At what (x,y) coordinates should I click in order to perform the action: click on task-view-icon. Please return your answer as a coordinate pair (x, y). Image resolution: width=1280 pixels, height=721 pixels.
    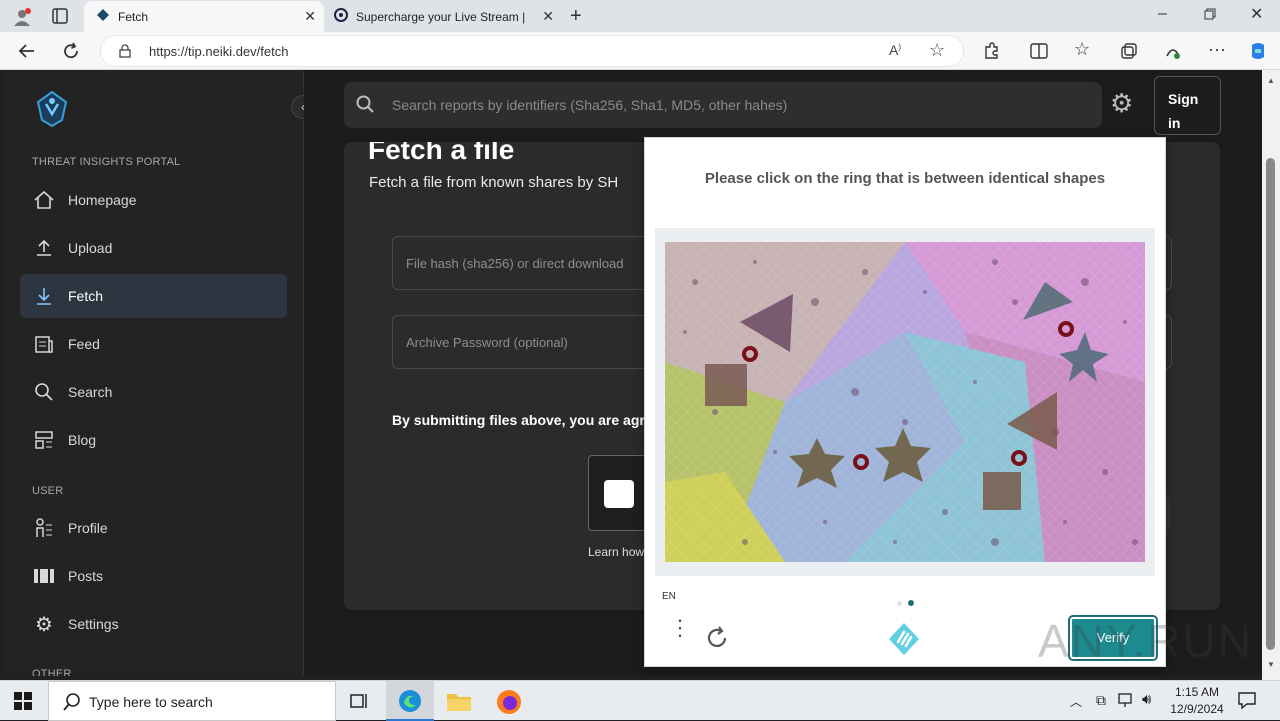
    Looking at the image, I should click on (360, 703).